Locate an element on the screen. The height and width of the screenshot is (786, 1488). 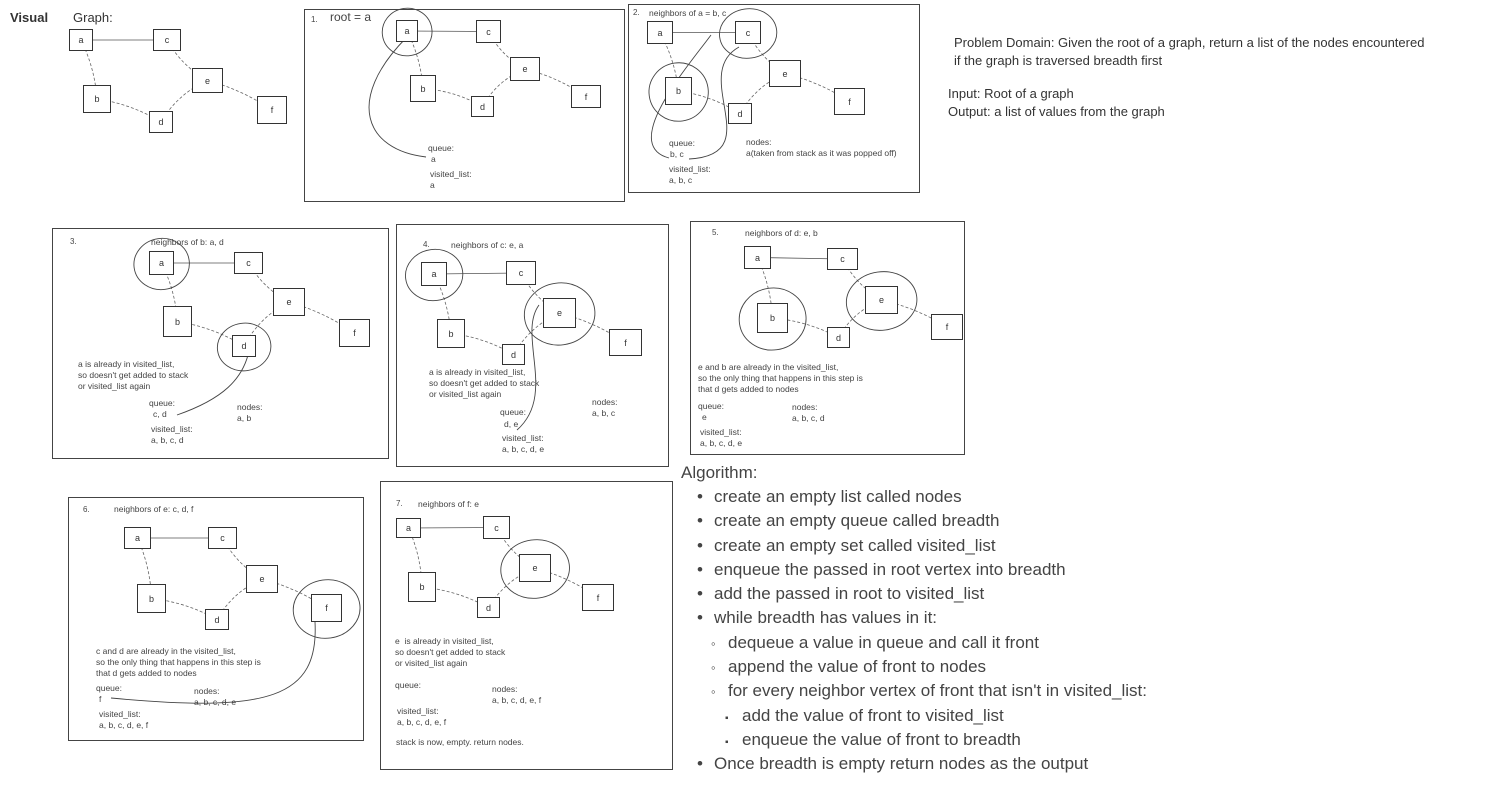
step-1-visited-value: a is located at coordinates (432, 185).